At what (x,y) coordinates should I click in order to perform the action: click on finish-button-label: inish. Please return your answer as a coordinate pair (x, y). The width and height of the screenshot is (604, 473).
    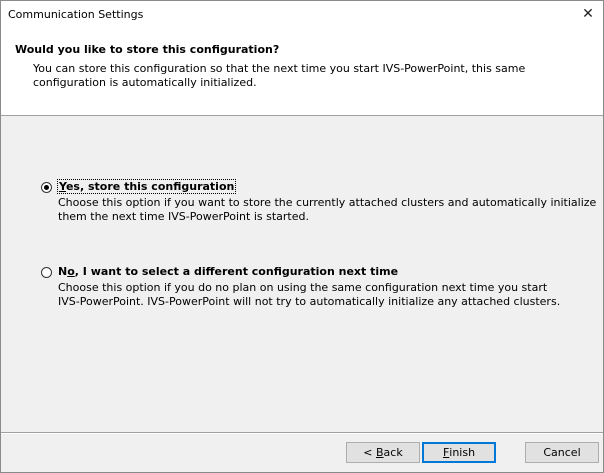
    Looking at the image, I should click on (462, 452).